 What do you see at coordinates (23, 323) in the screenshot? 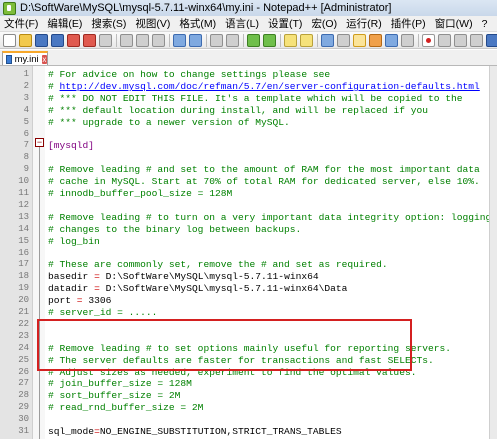
I see `line-number: 22` at bounding box center [23, 323].